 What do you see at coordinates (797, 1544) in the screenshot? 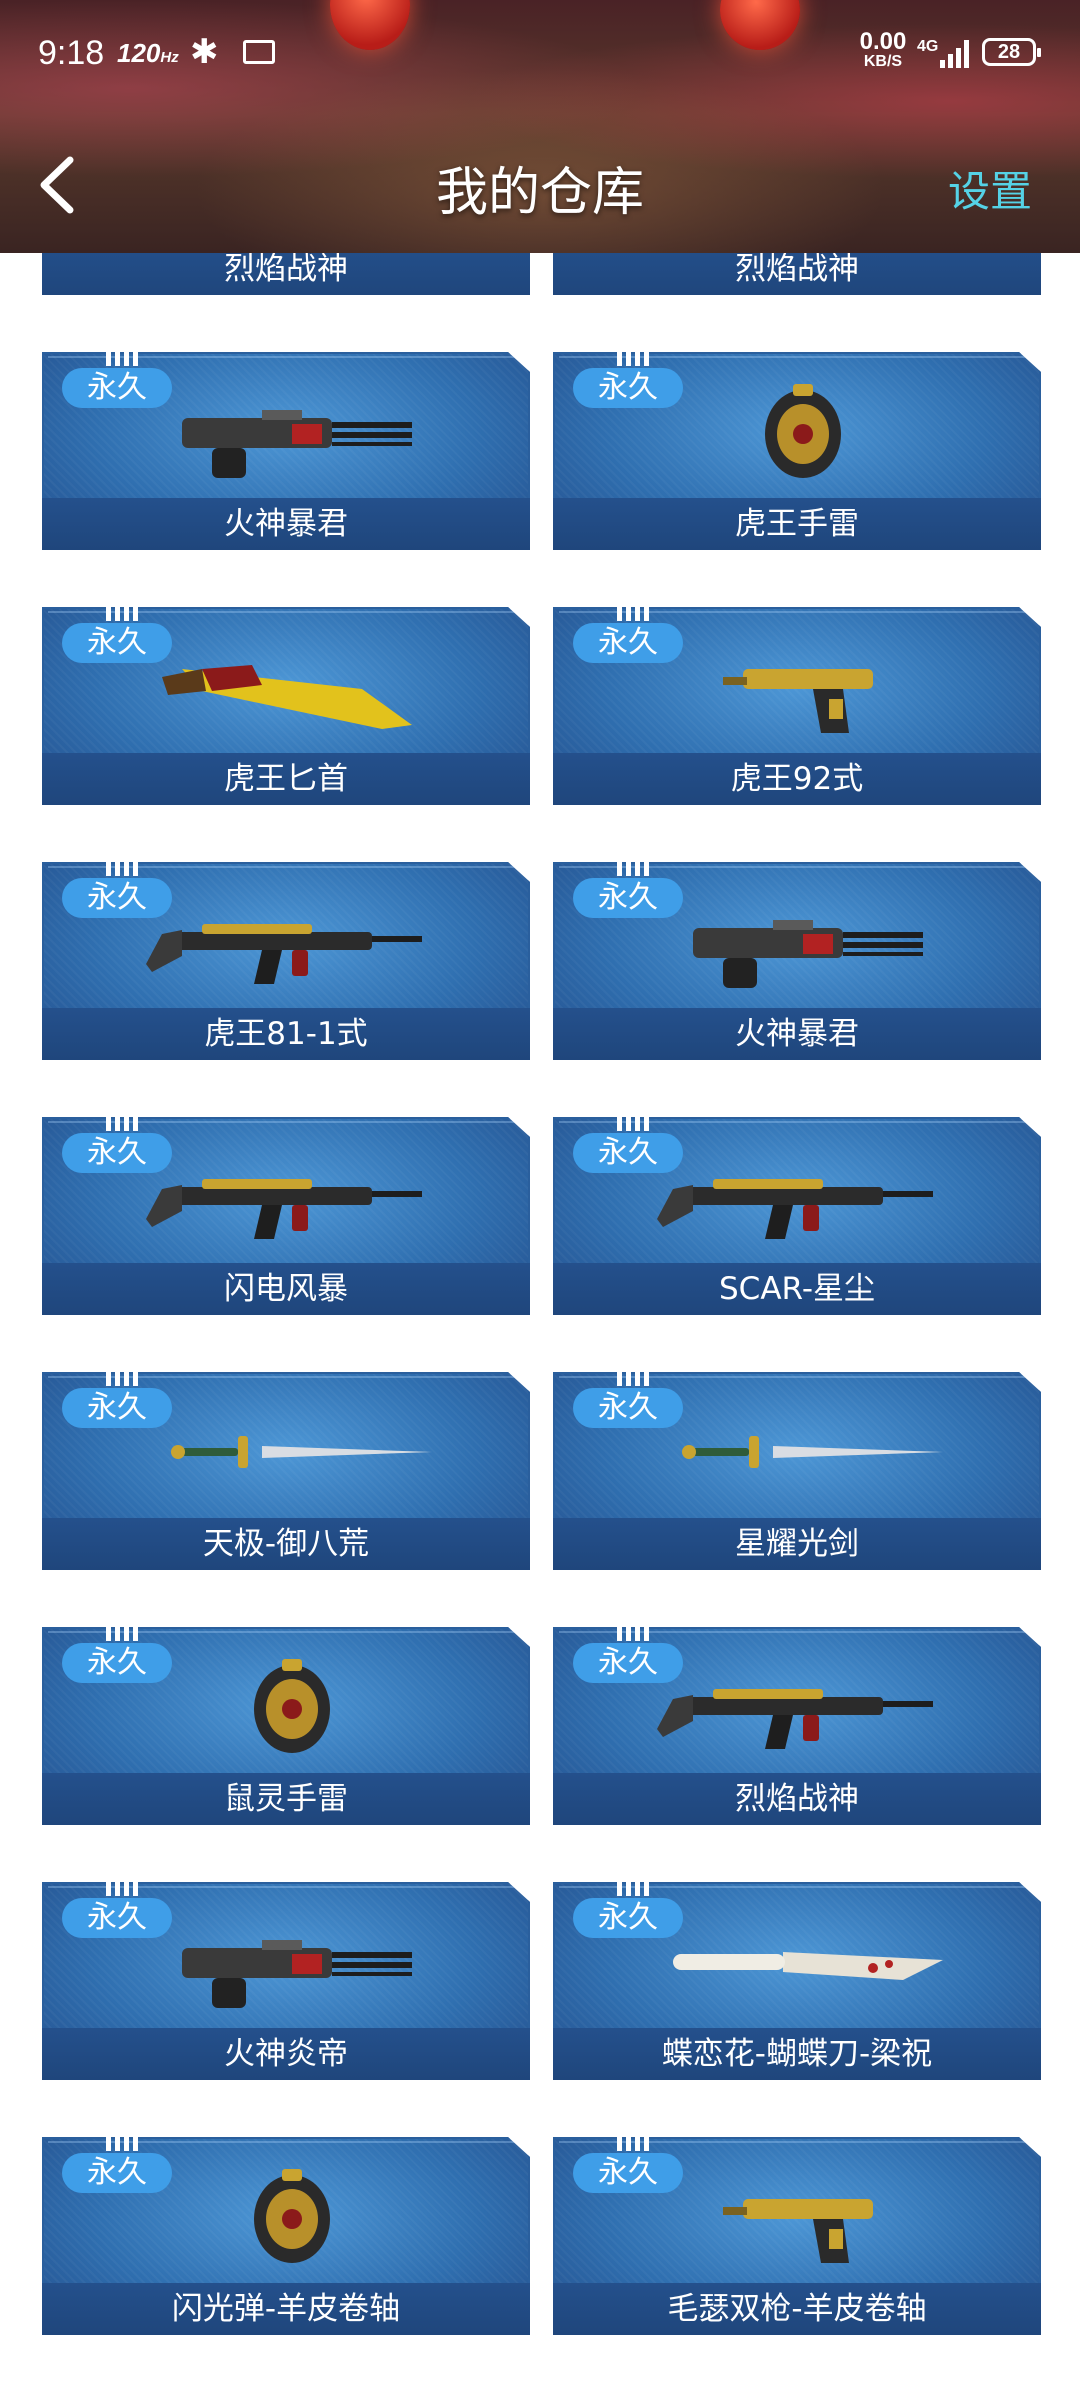
I see `item-name: 星耀光剑` at bounding box center [797, 1544].